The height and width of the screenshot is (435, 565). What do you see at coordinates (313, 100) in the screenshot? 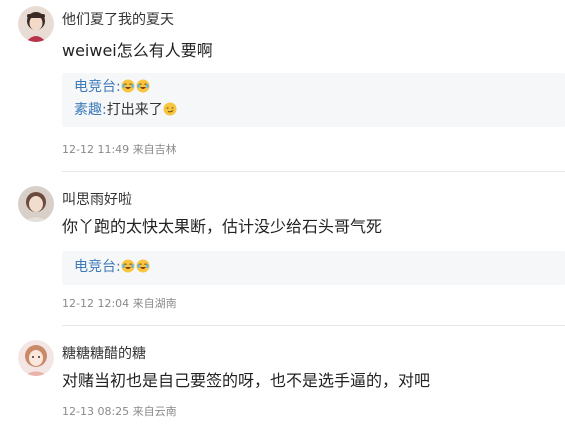
I see `reply-box: 电竞台: 素趣:打出来了` at bounding box center [313, 100].